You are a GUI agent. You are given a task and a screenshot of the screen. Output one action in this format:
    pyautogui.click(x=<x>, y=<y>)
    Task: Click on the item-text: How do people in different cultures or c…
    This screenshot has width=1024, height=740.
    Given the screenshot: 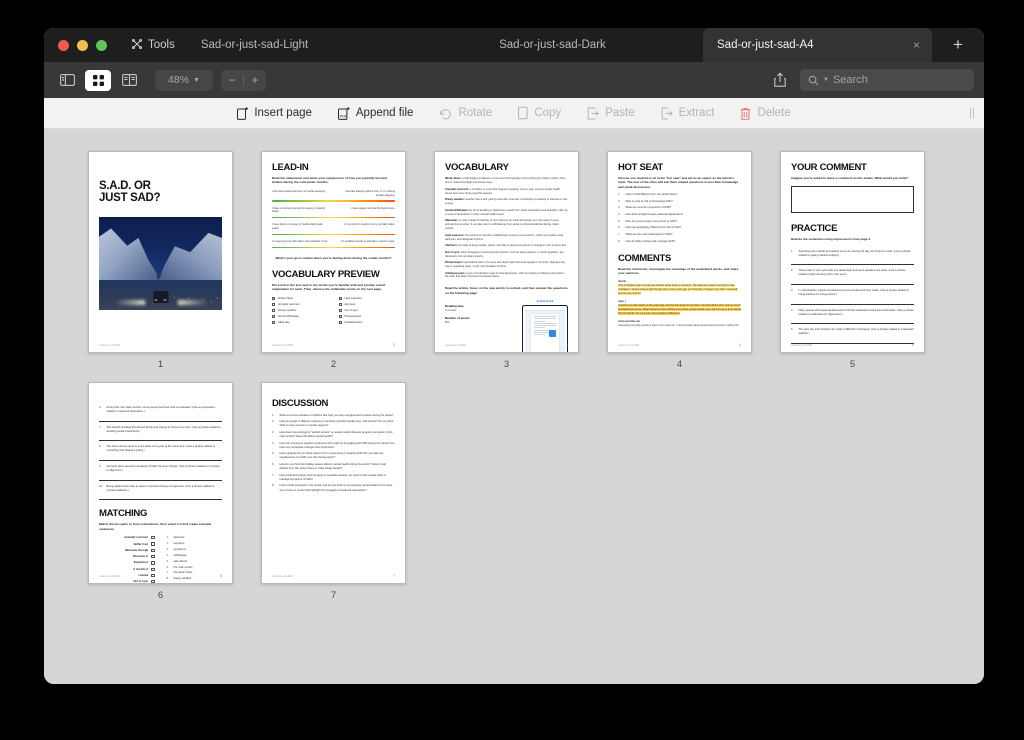 What is the action you would take?
    pyautogui.click(x=336, y=424)
    